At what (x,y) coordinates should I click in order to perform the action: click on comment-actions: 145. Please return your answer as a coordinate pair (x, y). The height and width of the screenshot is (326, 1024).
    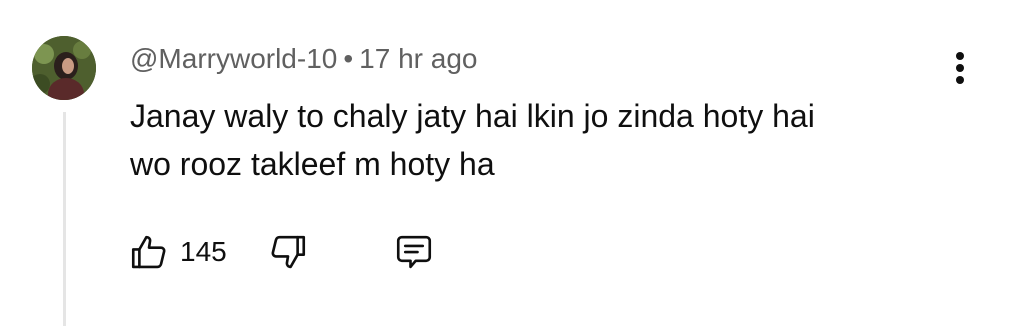
    Looking at the image, I should click on (281, 252).